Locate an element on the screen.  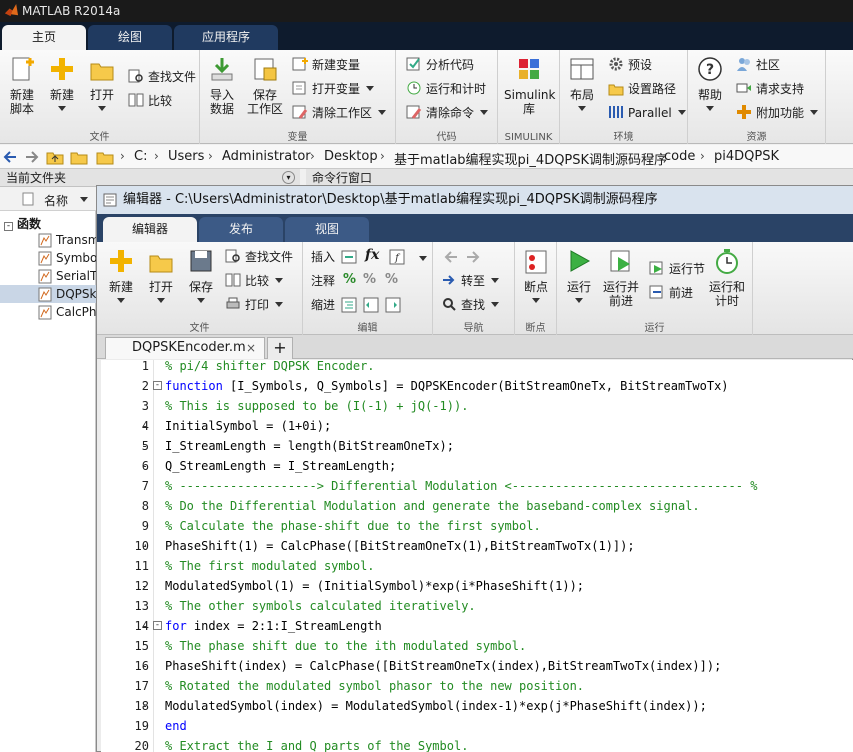
insert-button: 插入 is located at coordinates (323, 257).